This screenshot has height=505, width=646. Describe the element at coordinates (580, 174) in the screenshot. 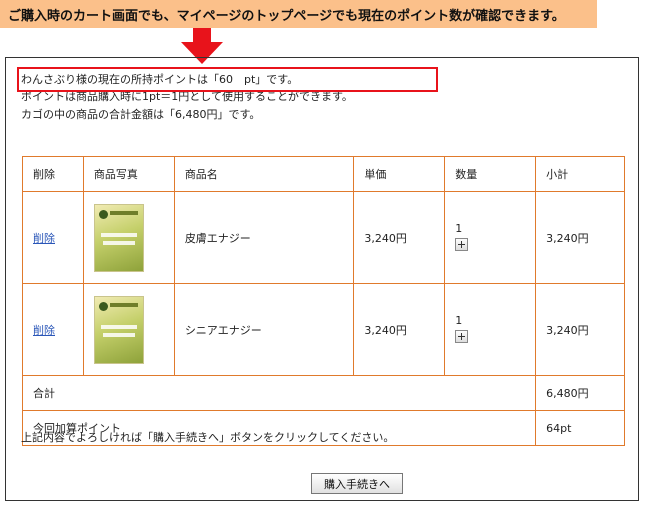

I see `column-header-subtotal: 小計` at that location.